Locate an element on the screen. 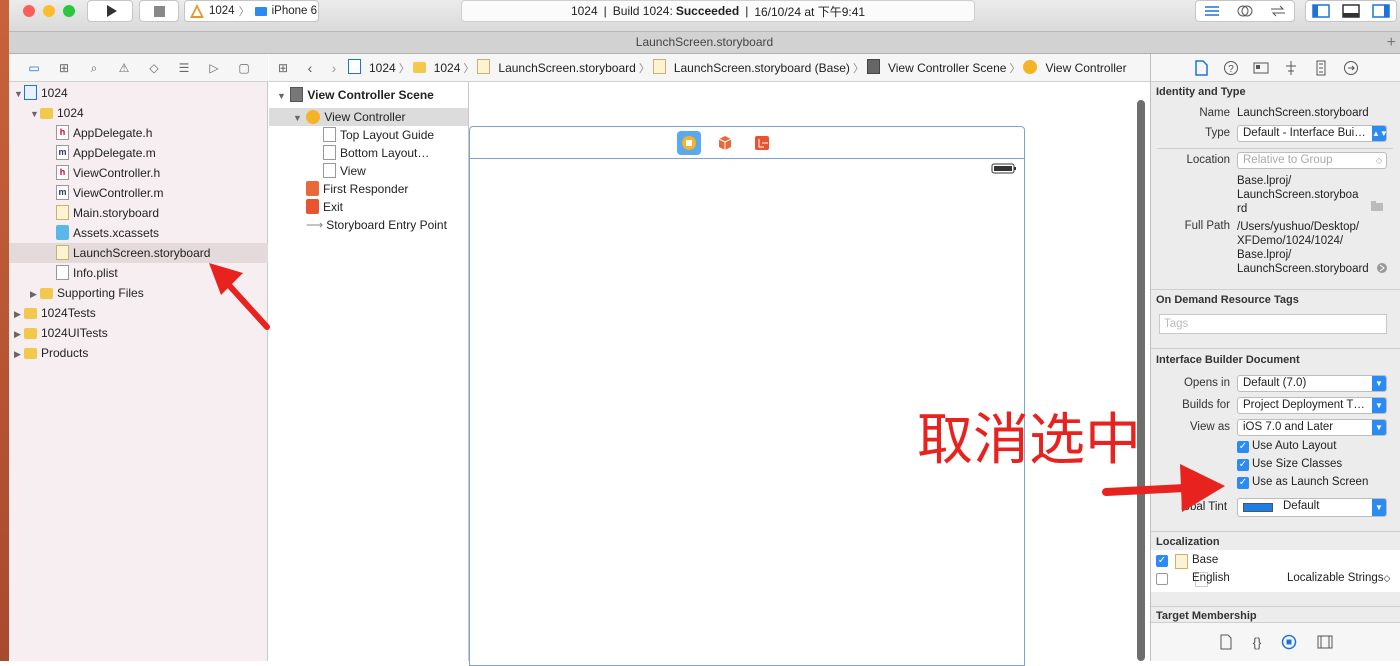 Image resolution: width=1400 pixels, height=666 pixels. utilities-toggle-icon is located at coordinates (1381, 11).